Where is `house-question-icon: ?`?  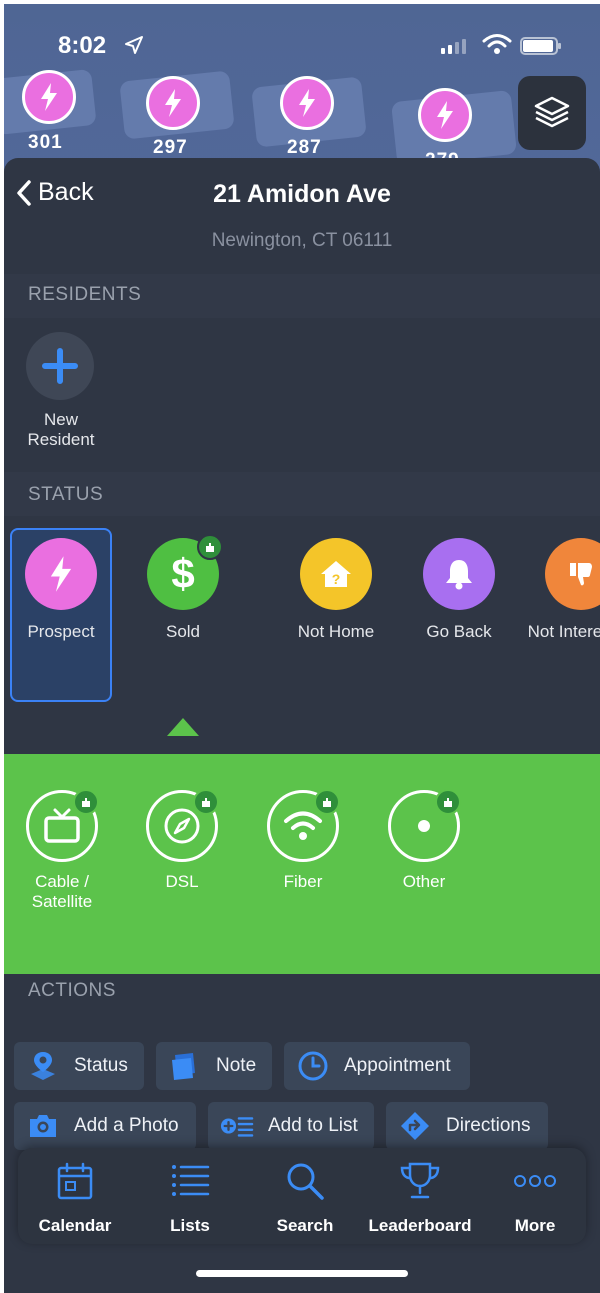 house-question-icon: ? is located at coordinates (336, 574).